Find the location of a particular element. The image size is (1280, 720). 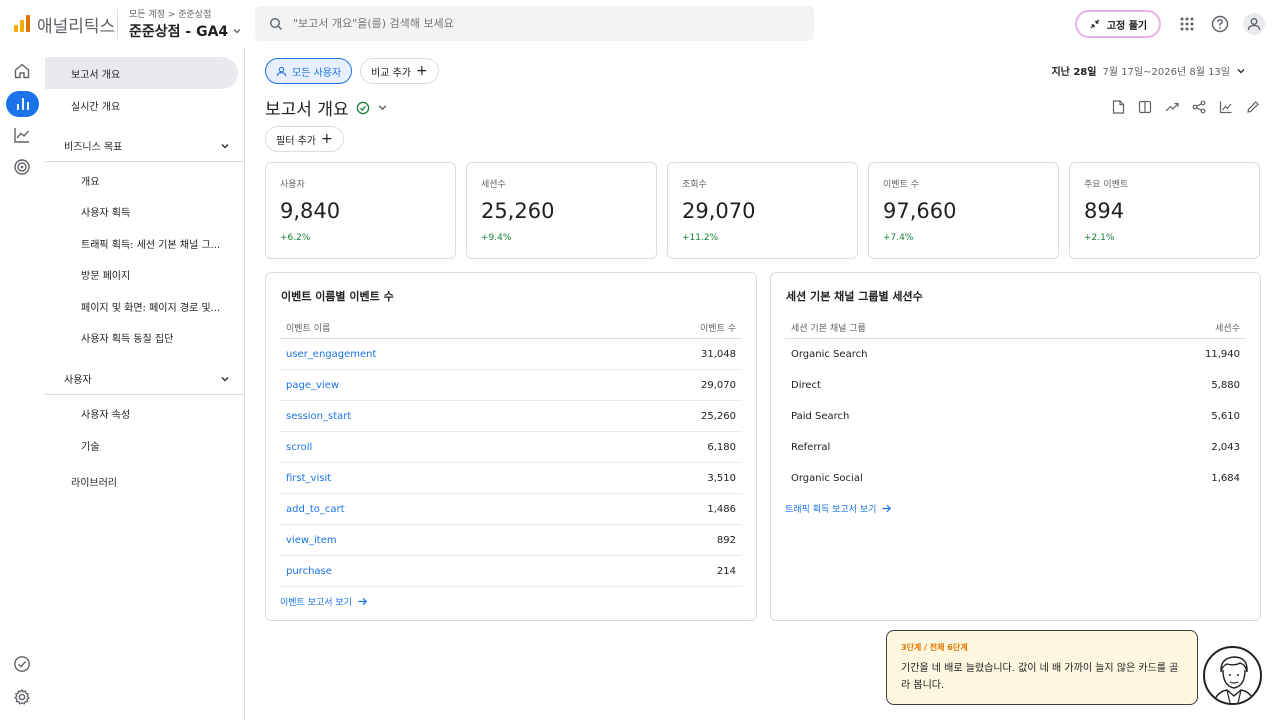

add-comparison-chip: 비교 추가 + is located at coordinates (399, 71).